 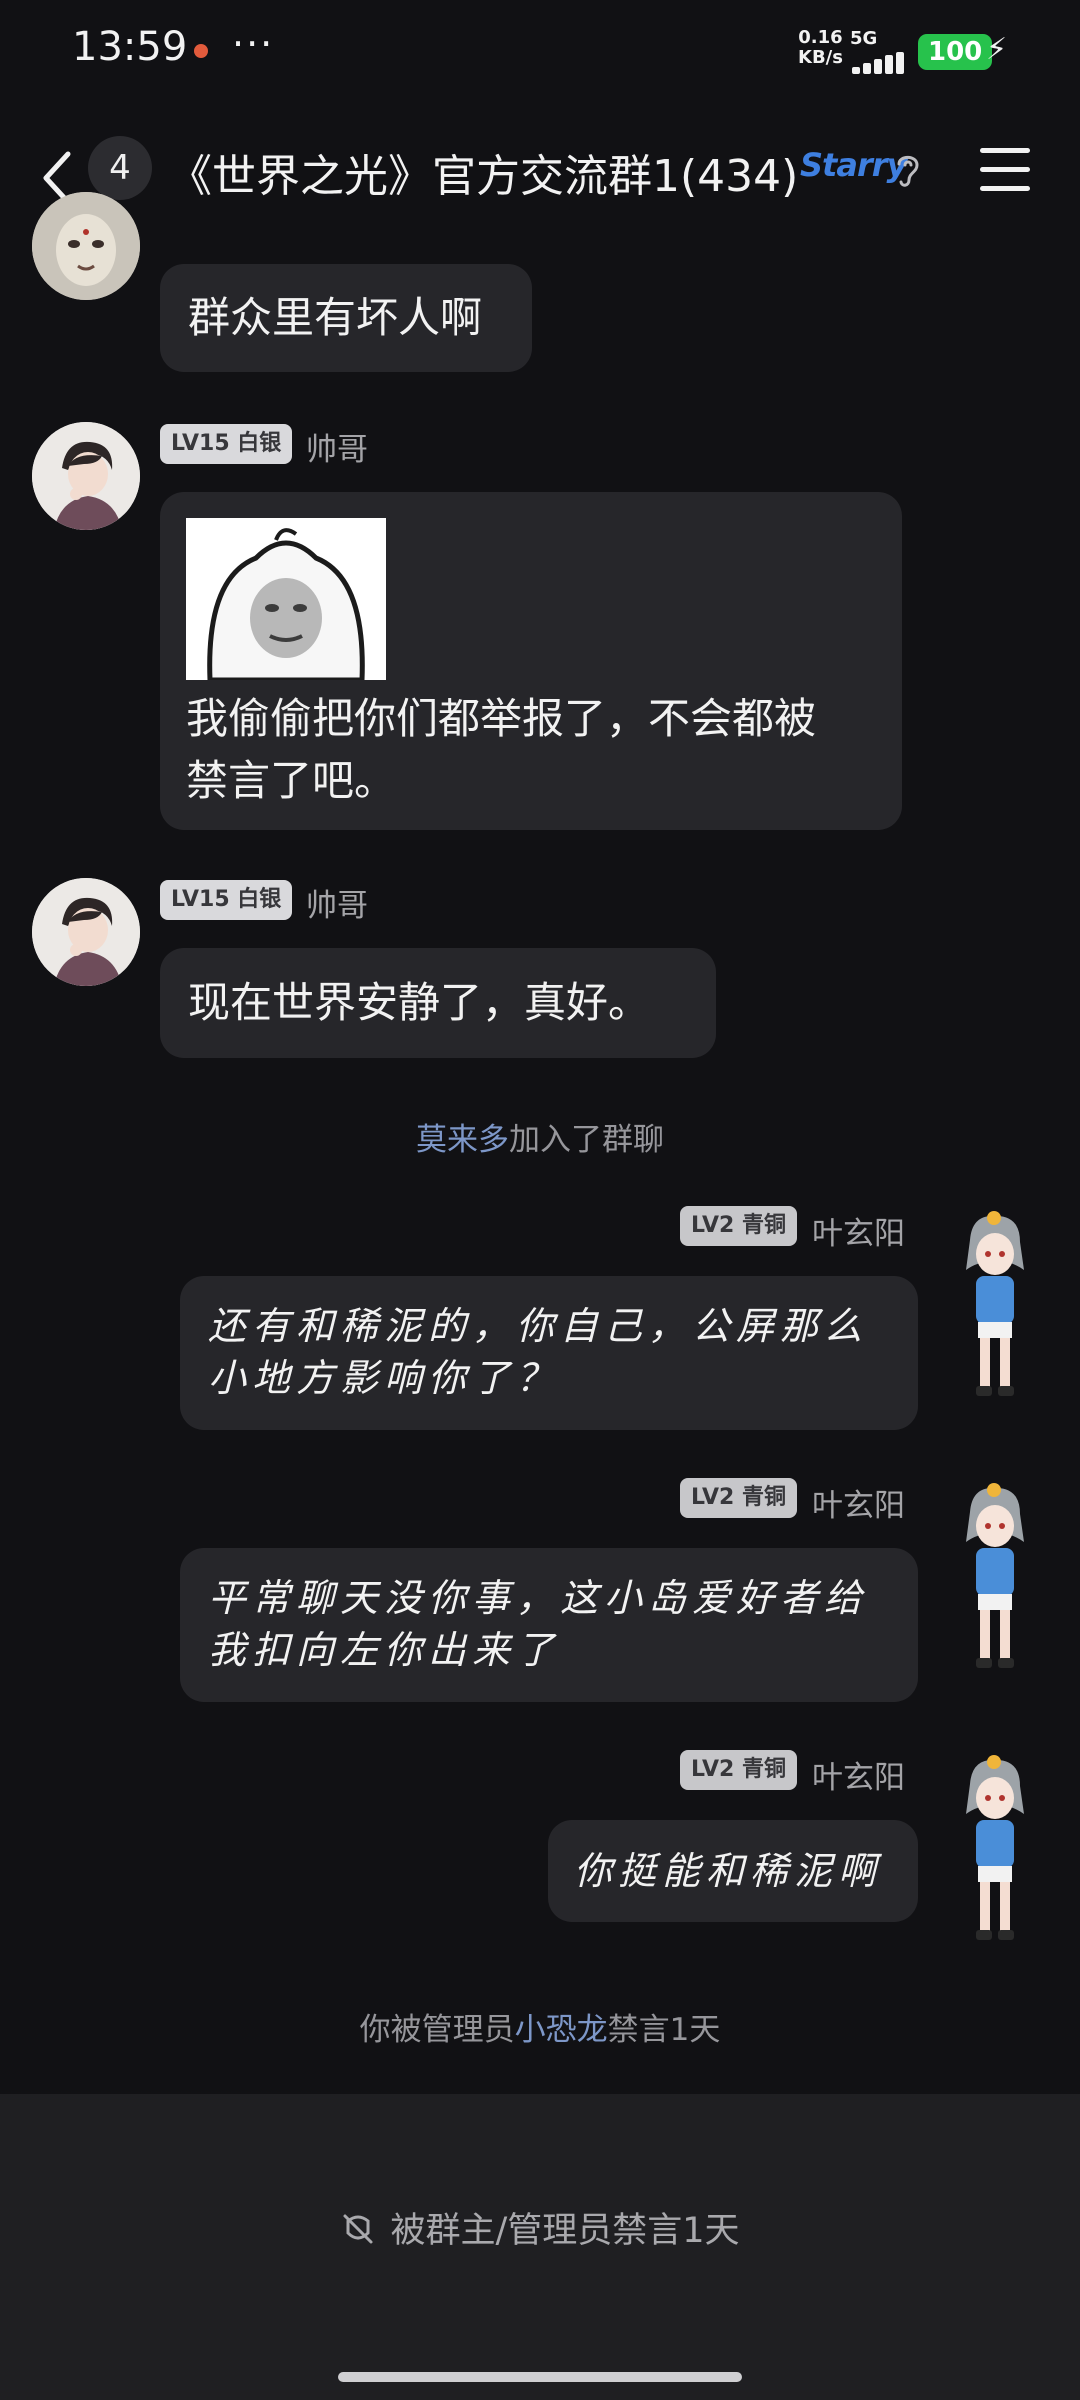 I want to click on message-bubble: 平常聊天没你事，这小岛爱好者给 我扣向左你出来了, so click(x=549, y=1625).